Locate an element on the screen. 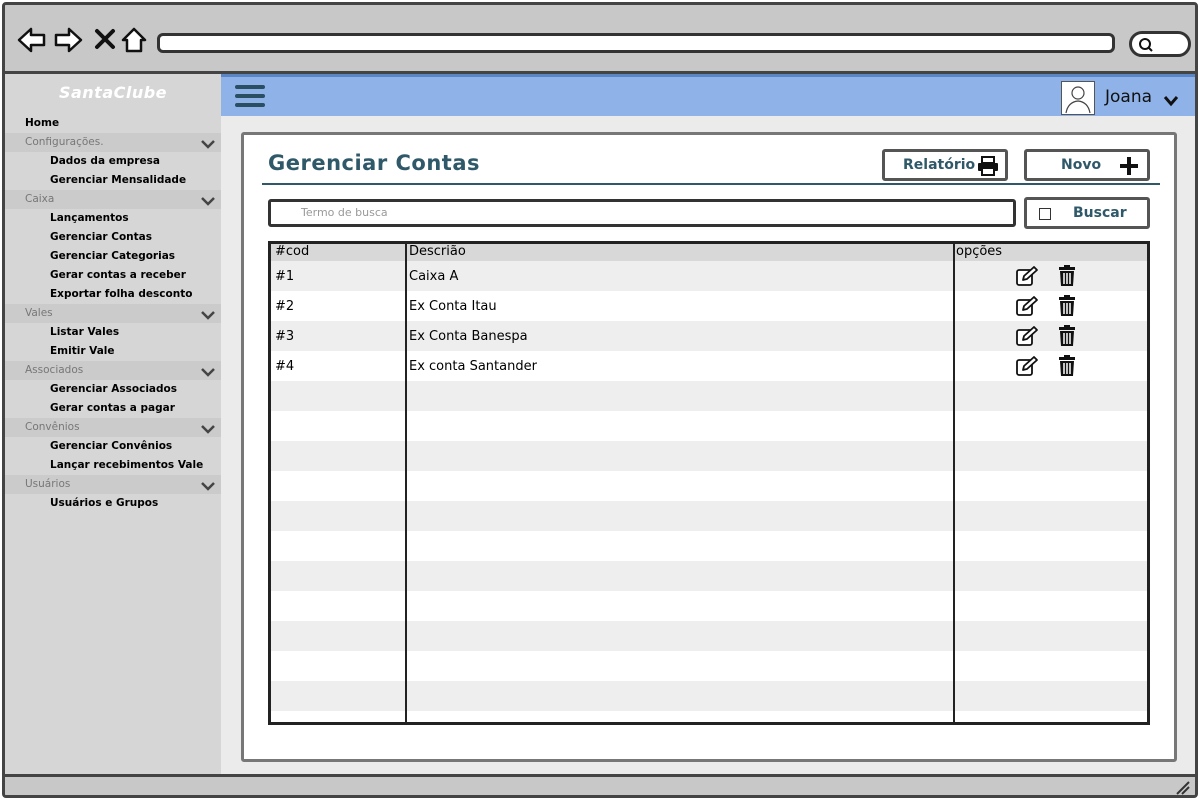 The width and height of the screenshot is (1200, 800). column-header-options: opções is located at coordinates (979, 251).